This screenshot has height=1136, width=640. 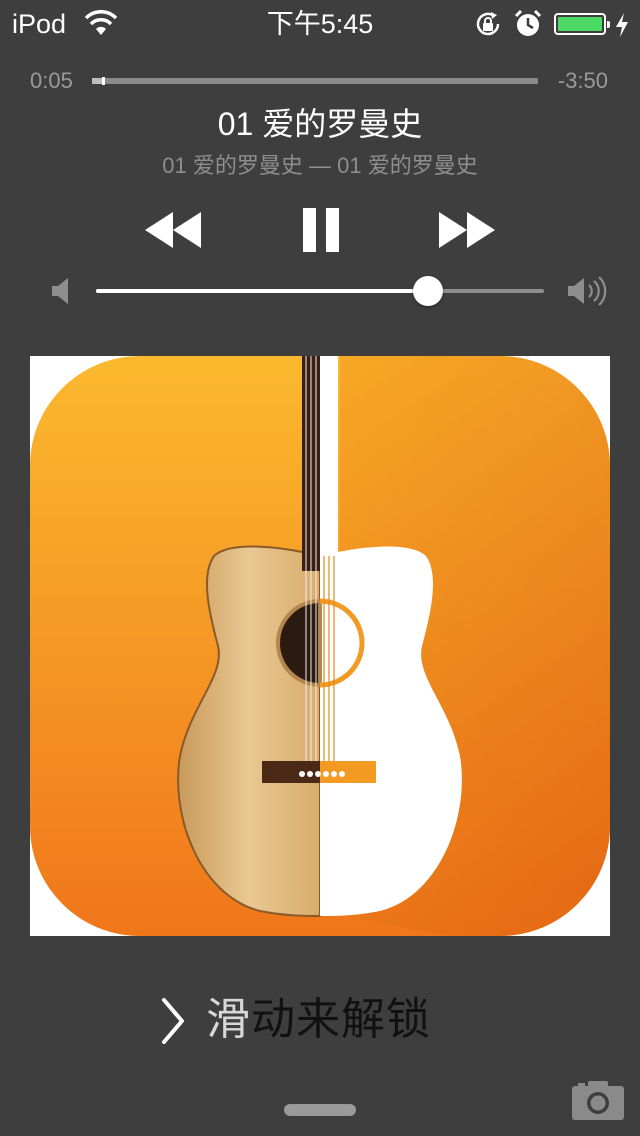 I want to click on pause-icon, so click(x=321, y=230).